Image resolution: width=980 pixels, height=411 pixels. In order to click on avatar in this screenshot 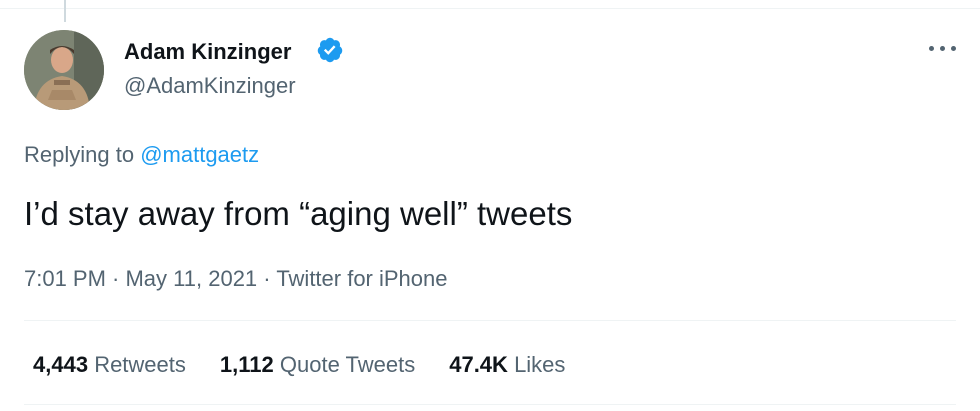, I will do `click(64, 70)`.